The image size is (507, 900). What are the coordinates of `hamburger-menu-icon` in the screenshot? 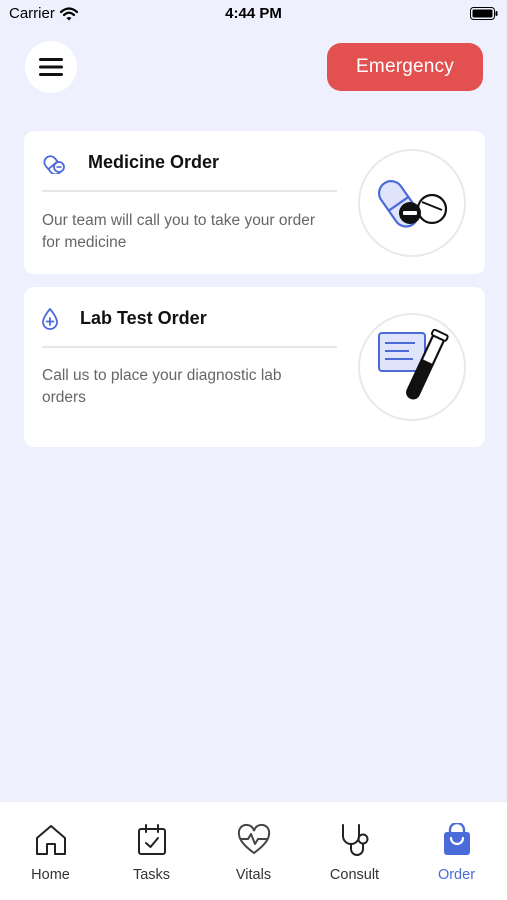 It's located at (51, 67).